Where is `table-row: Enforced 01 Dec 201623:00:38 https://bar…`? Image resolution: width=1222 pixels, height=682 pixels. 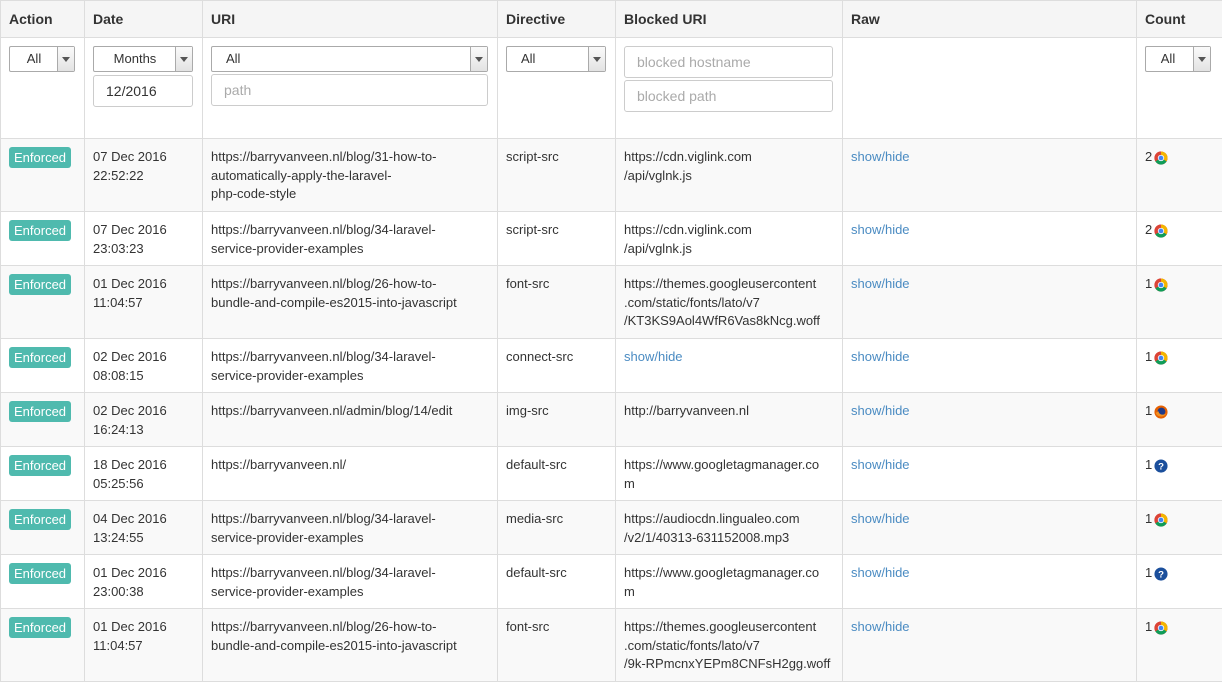 table-row: Enforced 01 Dec 201623:00:38 https://bar… is located at coordinates (611, 582).